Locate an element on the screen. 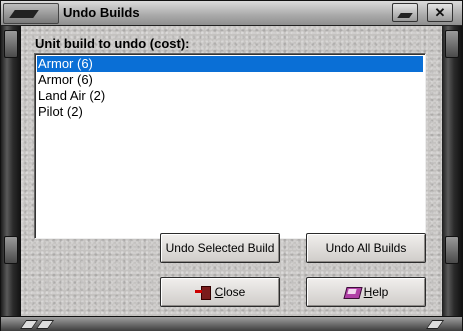 This screenshot has width=463, height=331. help-button: Help is located at coordinates (366, 292).